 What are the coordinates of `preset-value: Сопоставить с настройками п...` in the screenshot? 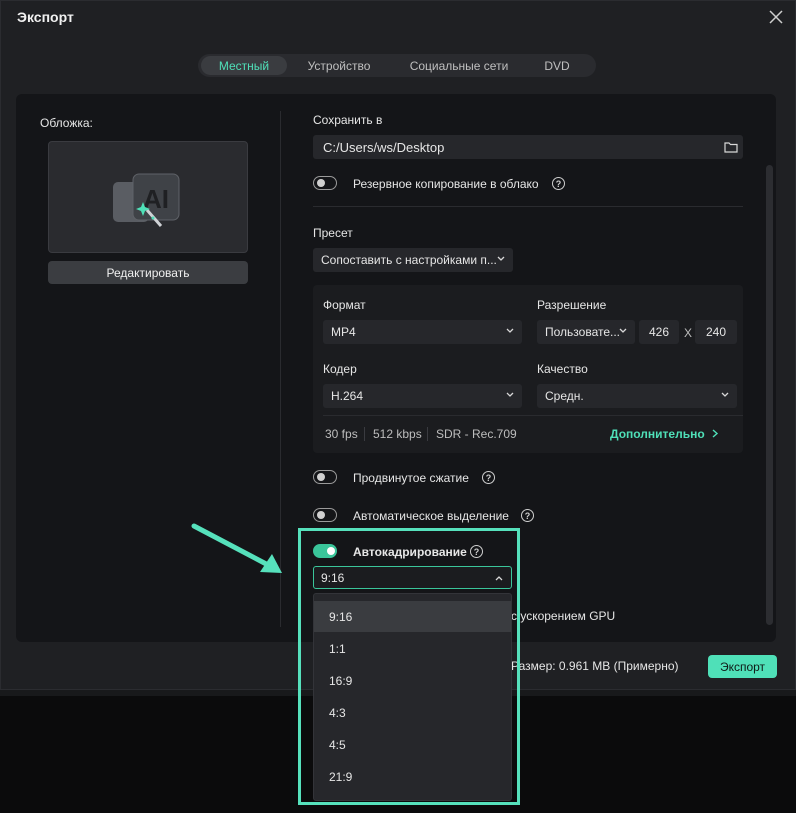 It's located at (409, 260).